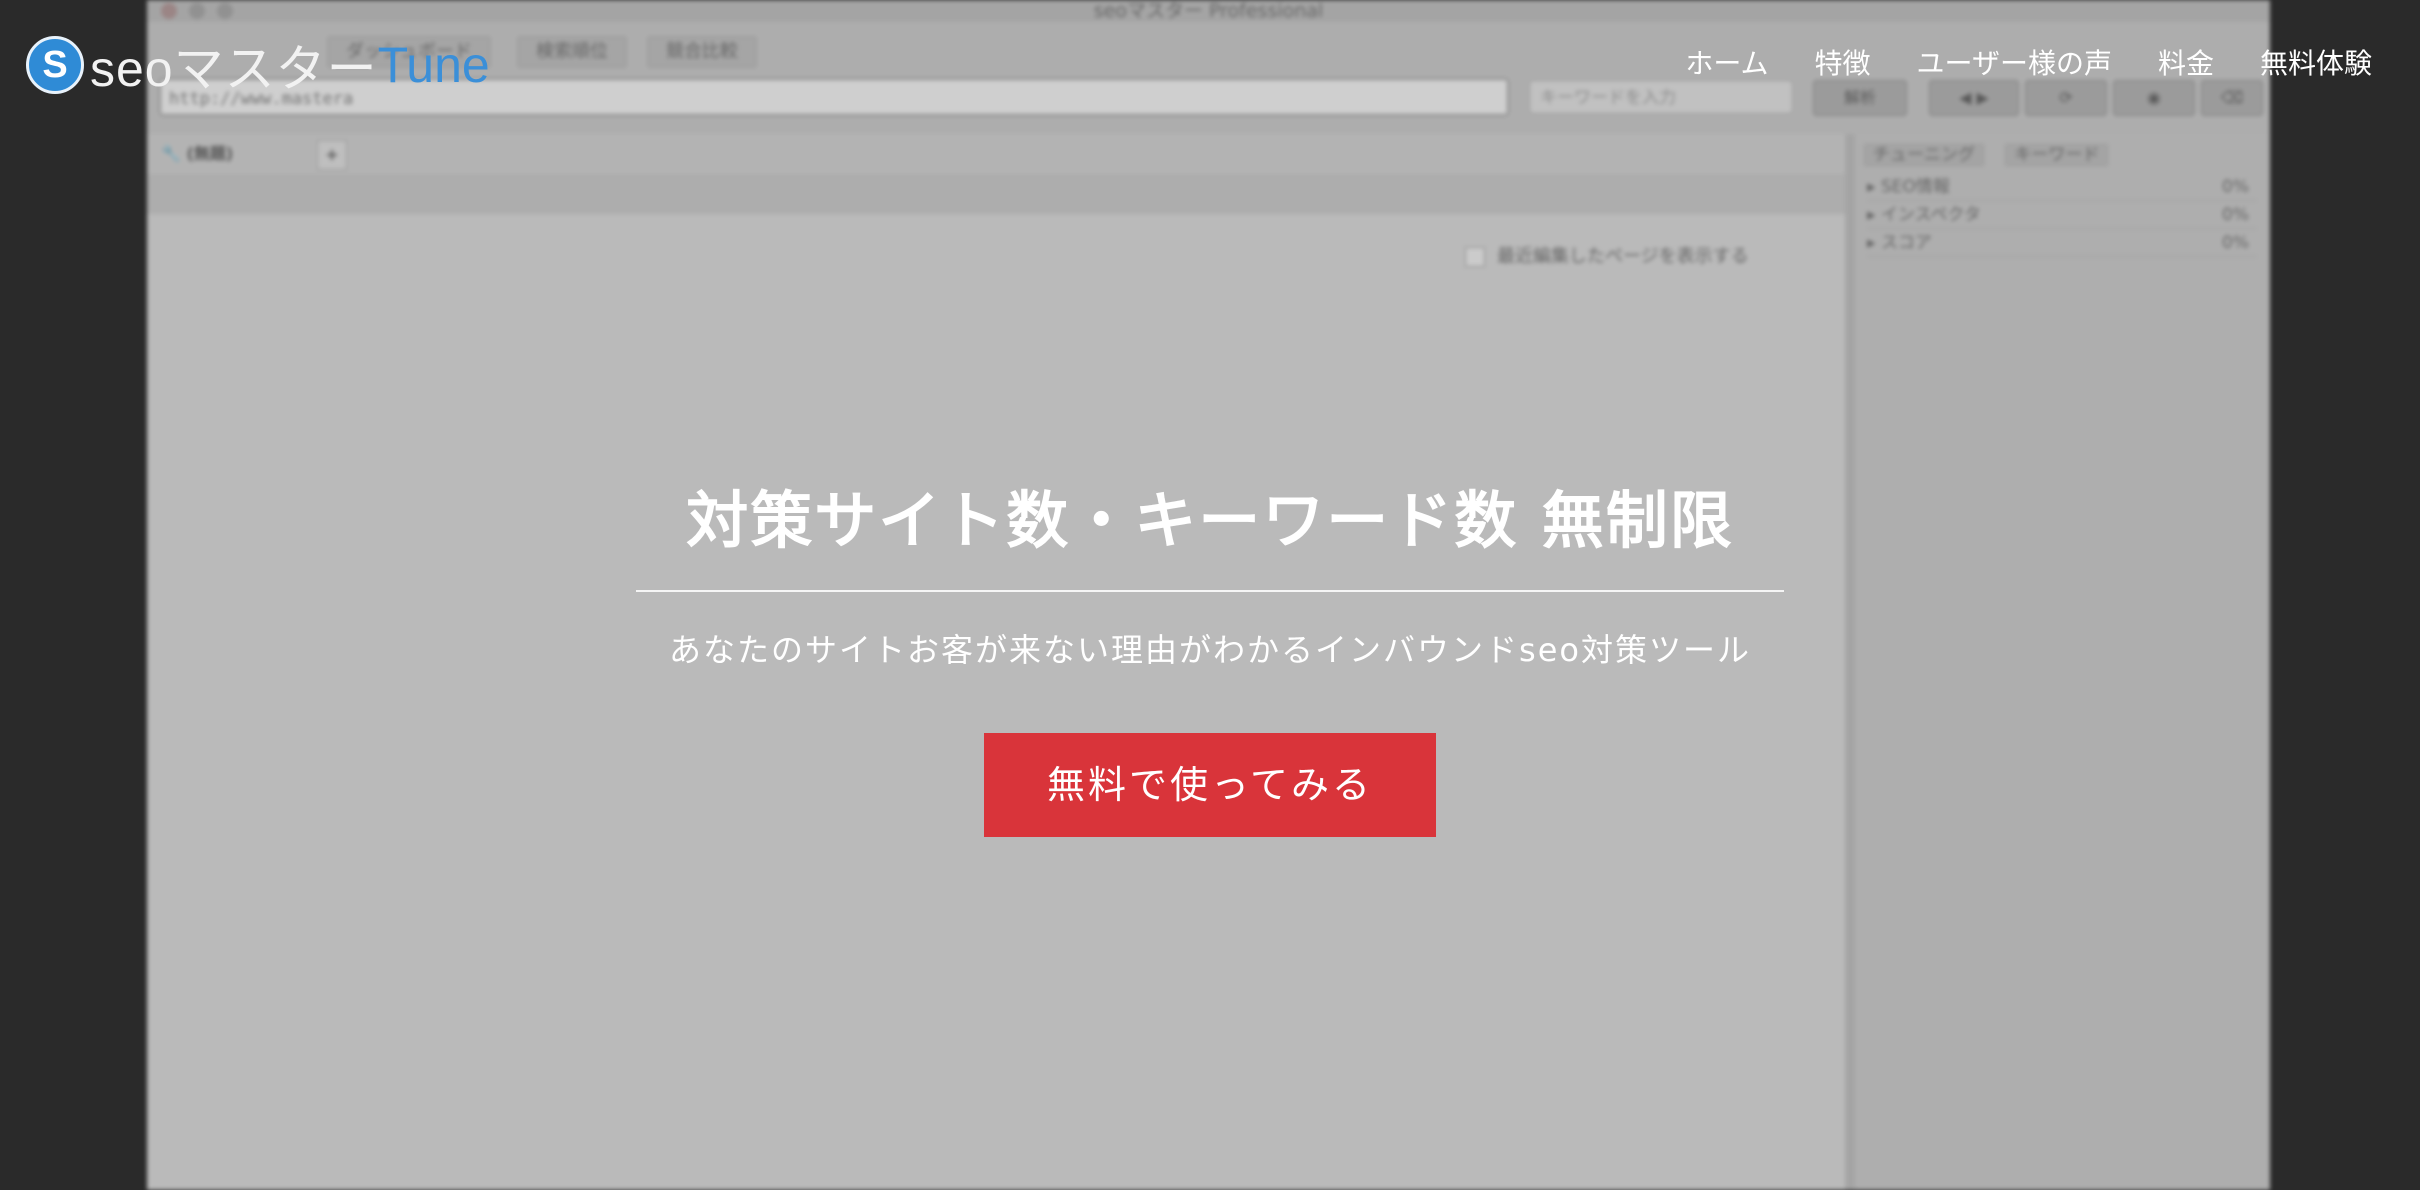 Image resolution: width=2420 pixels, height=1190 pixels. I want to click on hero-subtitle: あなたのサイトお客が来ない理由がわかるインバウンドseo対策ツール, so click(1210, 650).